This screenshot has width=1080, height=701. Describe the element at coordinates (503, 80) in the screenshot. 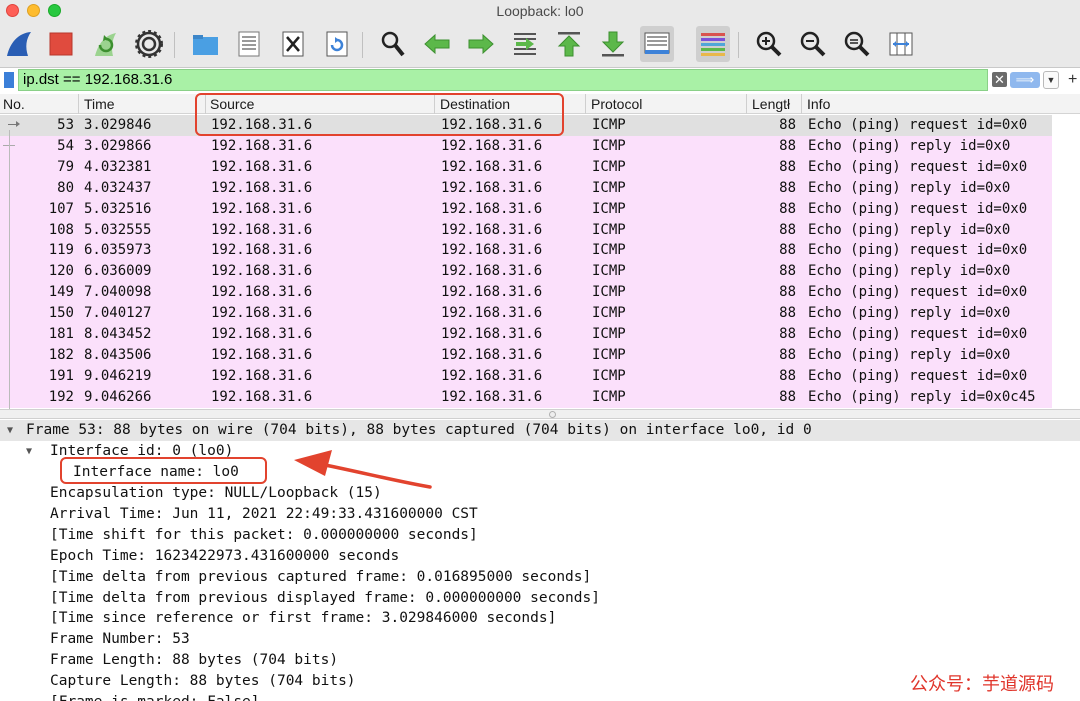

I see `display-filter-input: ip.dst == 192.168.31.6` at that location.